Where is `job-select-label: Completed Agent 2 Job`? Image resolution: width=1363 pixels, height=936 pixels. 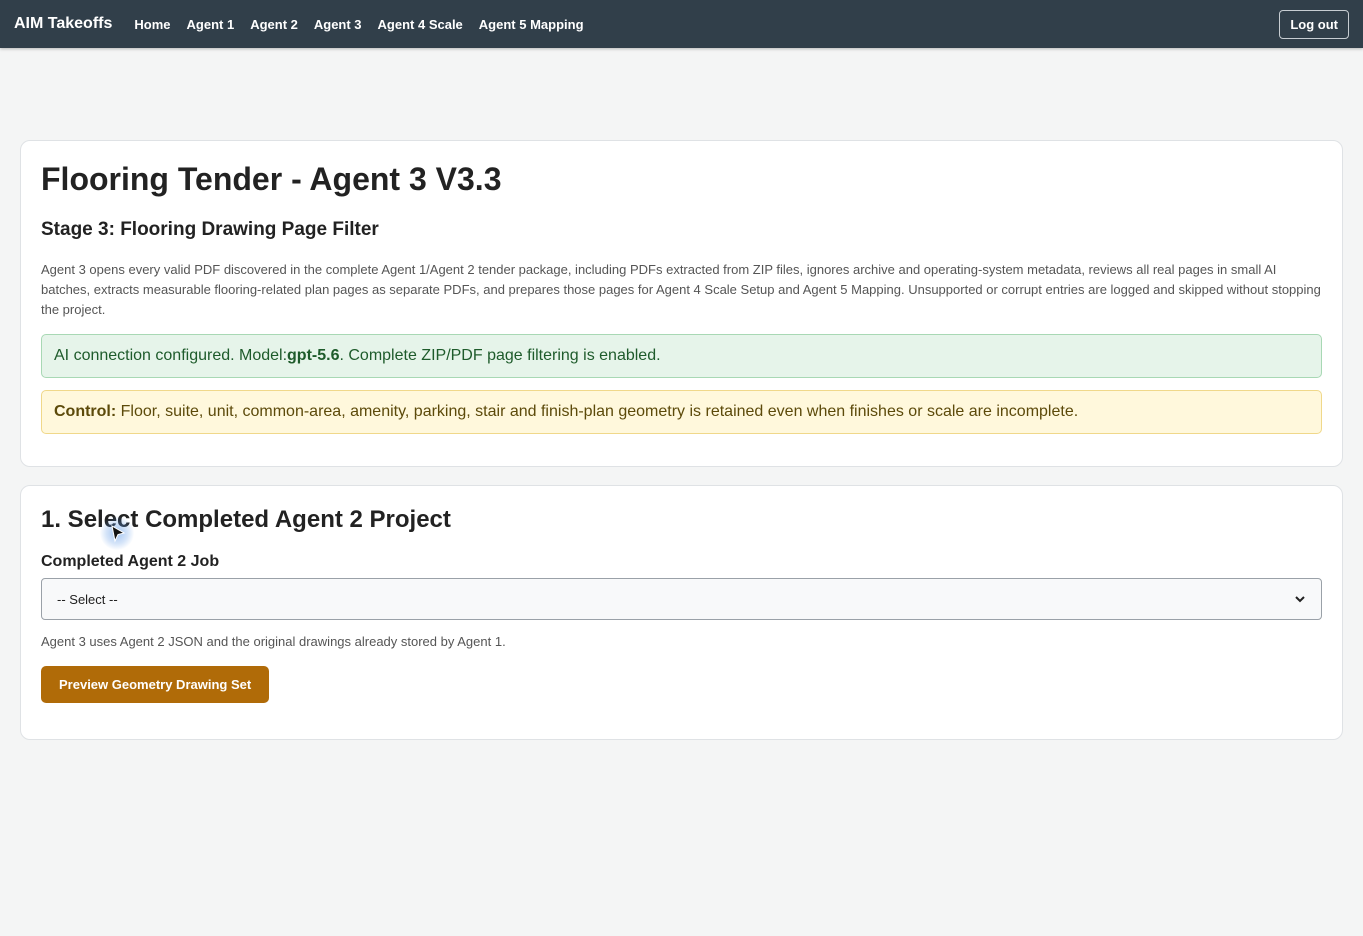 job-select-label: Completed Agent 2 Job is located at coordinates (130, 561).